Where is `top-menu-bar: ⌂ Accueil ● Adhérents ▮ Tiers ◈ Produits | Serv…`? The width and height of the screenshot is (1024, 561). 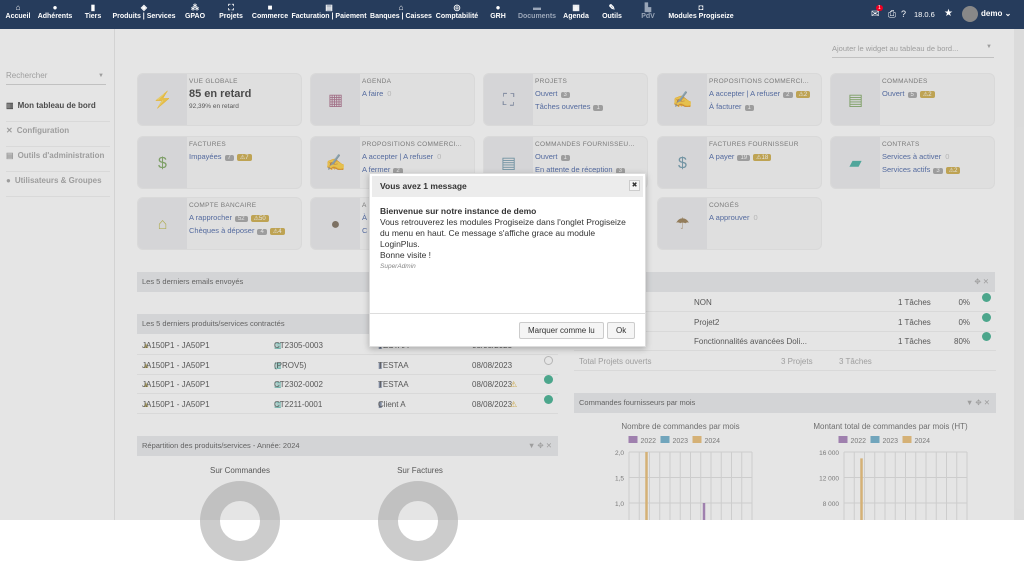
top-menu-bar: ⌂ Accueil ● Adhérents ▮ Tiers ◈ Produits | Serv… is located at coordinates (512, 14).